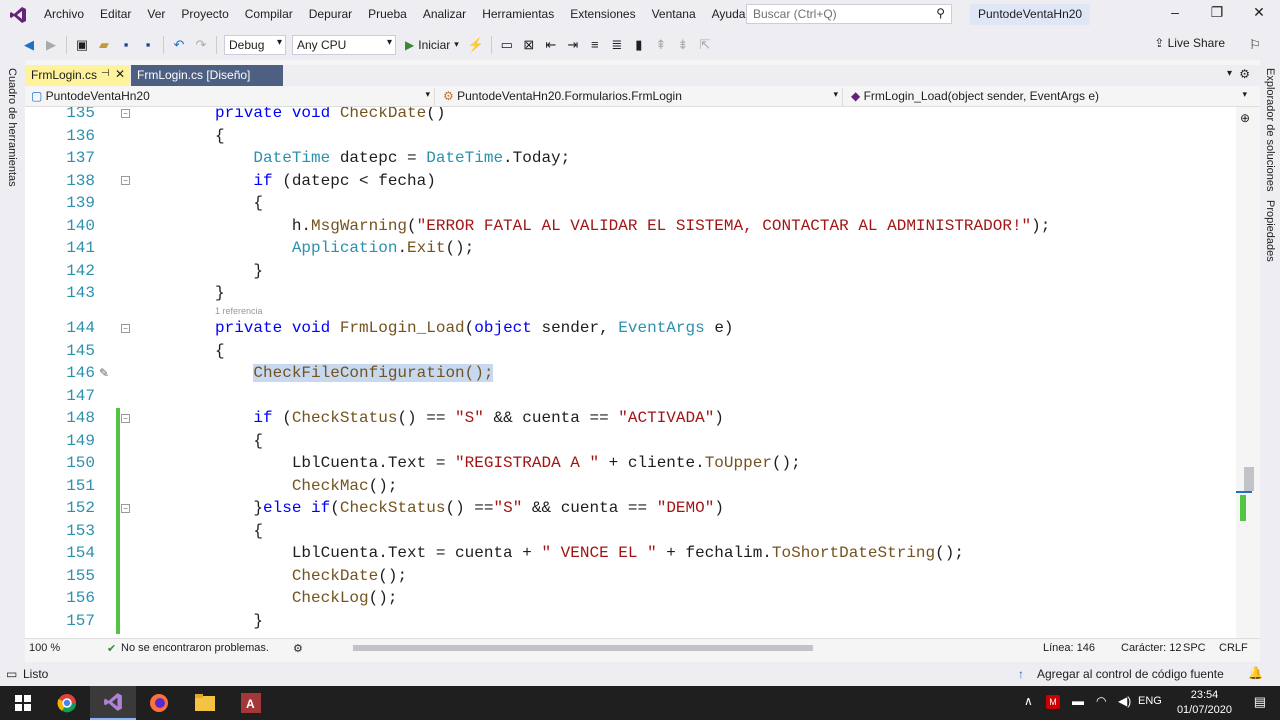 The image size is (1280, 720). I want to click on properties-tab: Propiedades, so click(1270, 231).